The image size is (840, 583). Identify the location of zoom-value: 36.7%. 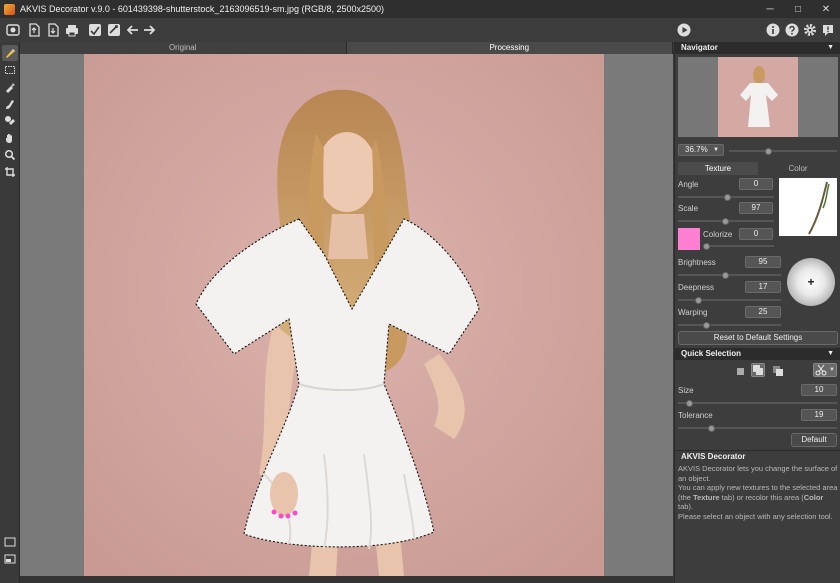
(696, 149).